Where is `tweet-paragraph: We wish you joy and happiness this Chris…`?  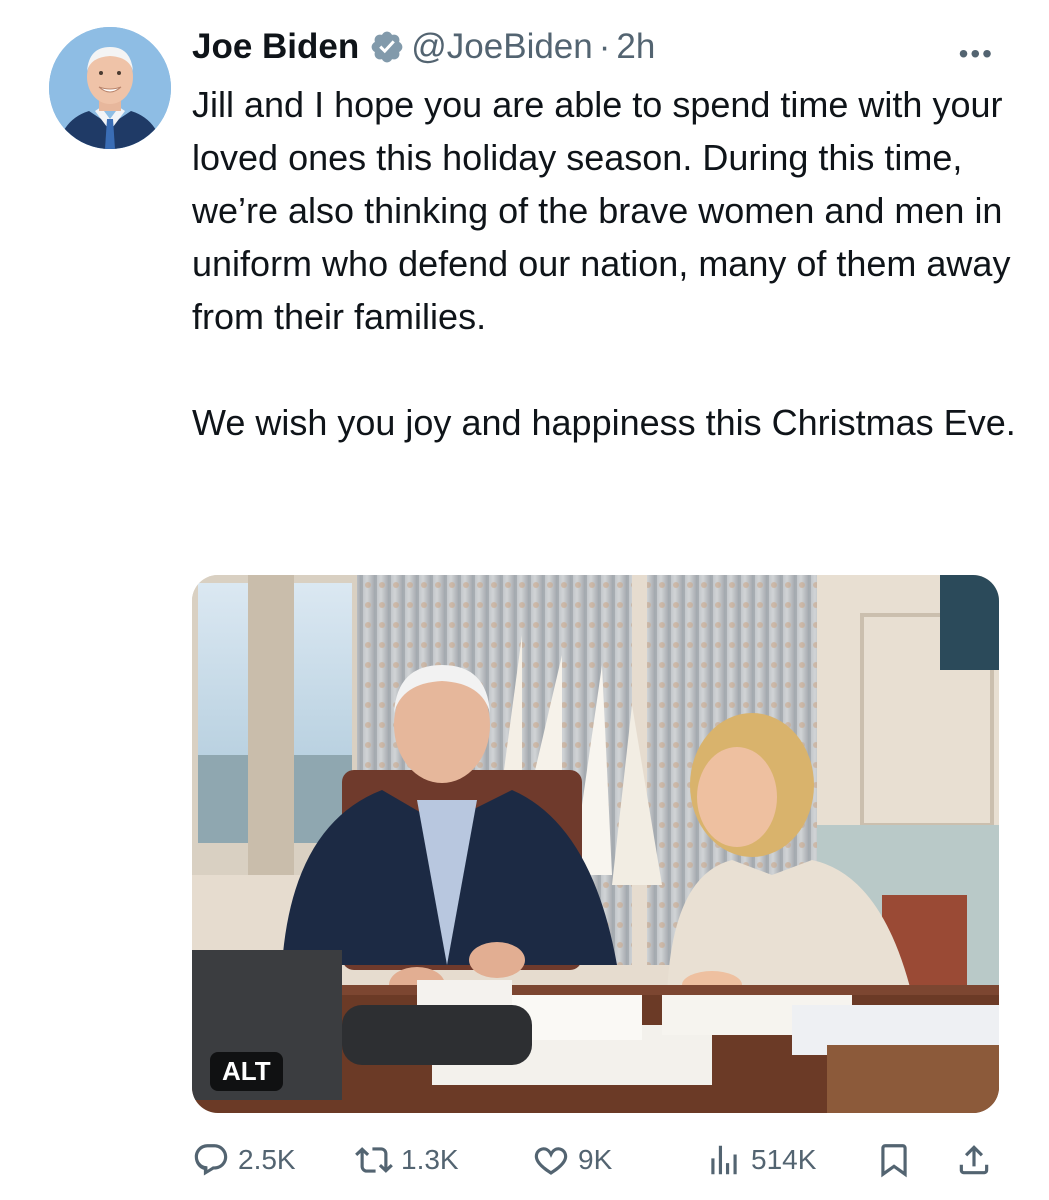 tweet-paragraph: We wish you joy and happiness this Chris… is located at coordinates (604, 422).